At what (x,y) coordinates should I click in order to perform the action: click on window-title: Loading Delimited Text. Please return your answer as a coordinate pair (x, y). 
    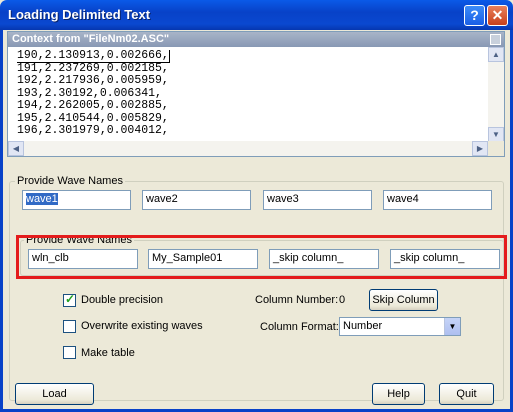
    Looking at the image, I should click on (79, 14).